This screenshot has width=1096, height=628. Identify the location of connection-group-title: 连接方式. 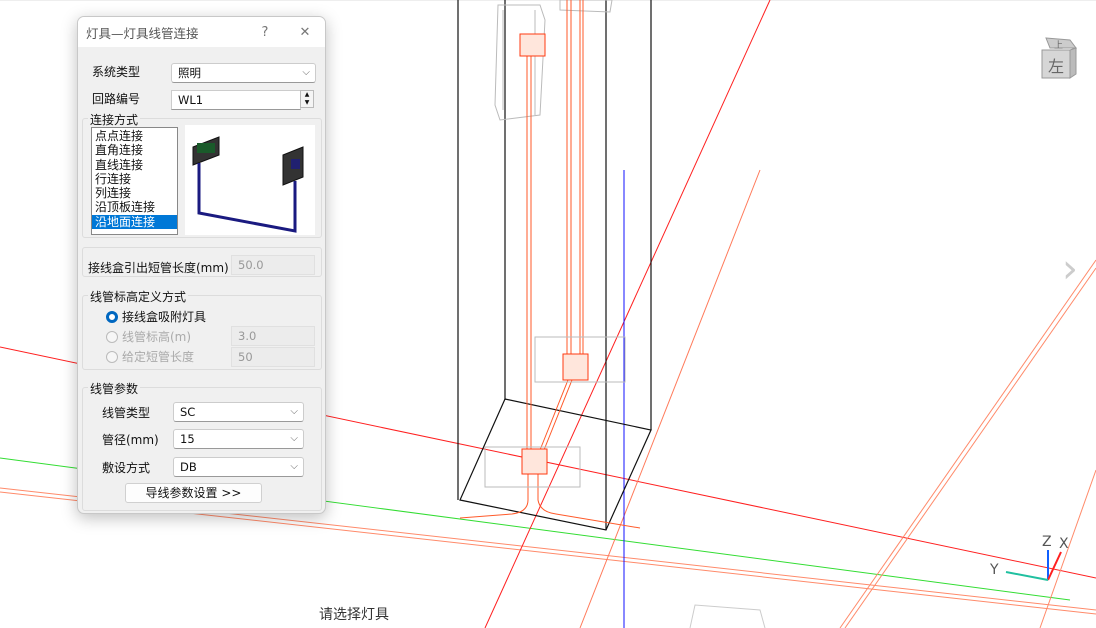
(114, 119).